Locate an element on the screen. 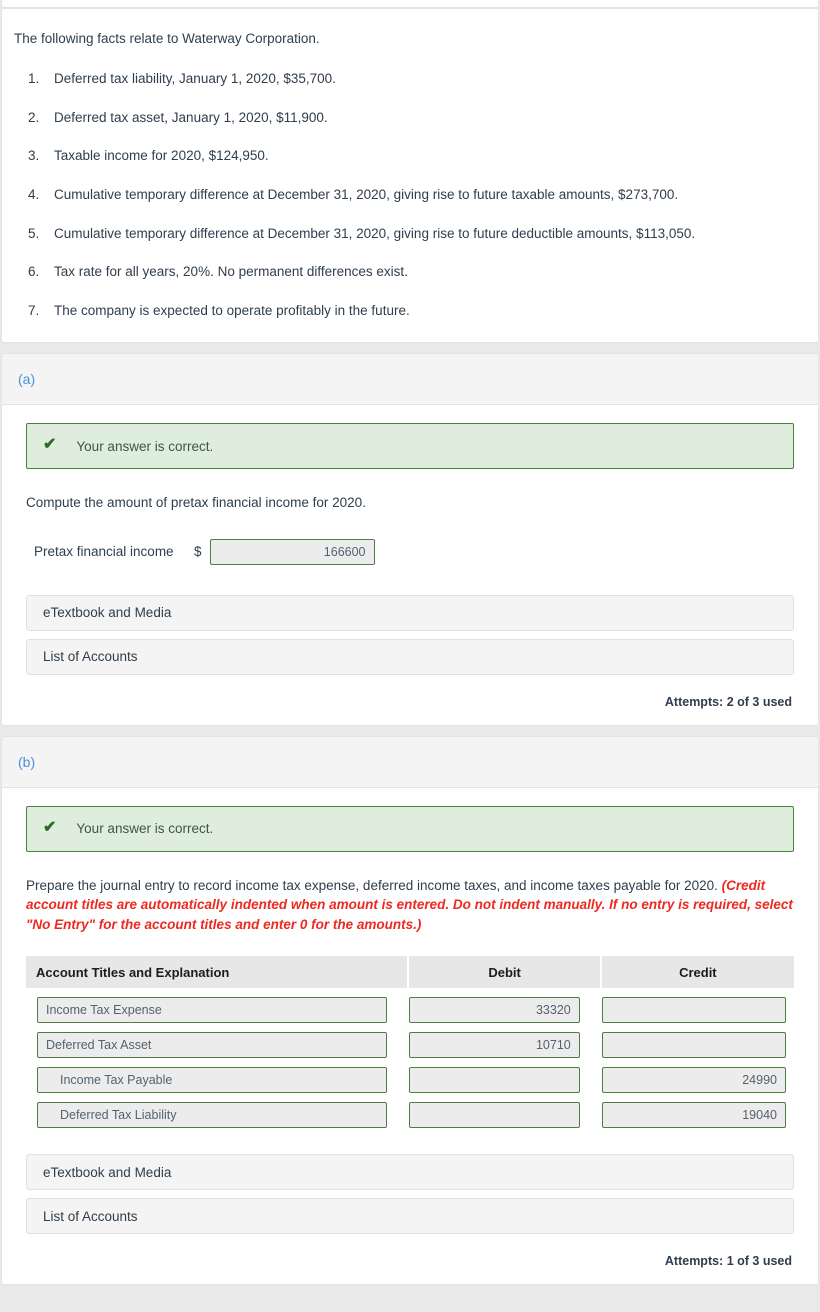 The image size is (820, 1312). fact-number: 1. is located at coordinates (34, 79).